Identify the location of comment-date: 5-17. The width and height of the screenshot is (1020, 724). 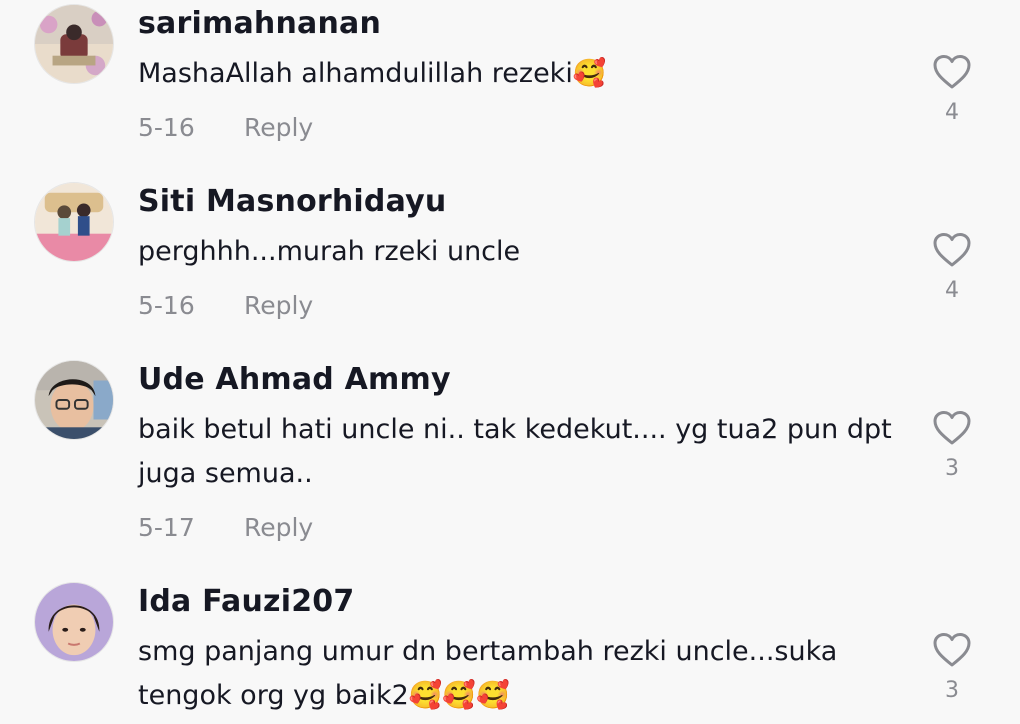
(166, 527).